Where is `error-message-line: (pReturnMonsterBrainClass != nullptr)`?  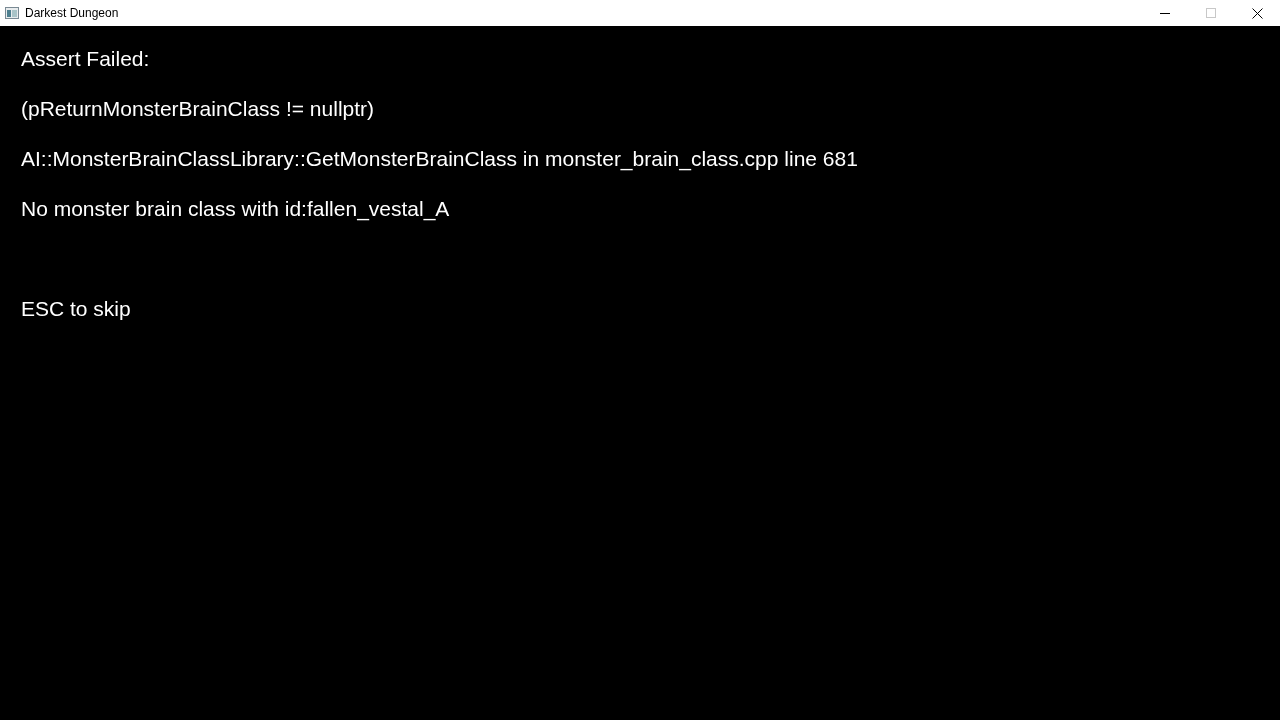 error-message-line: (pReturnMonsterBrainClass != nullptr) is located at coordinates (198, 109).